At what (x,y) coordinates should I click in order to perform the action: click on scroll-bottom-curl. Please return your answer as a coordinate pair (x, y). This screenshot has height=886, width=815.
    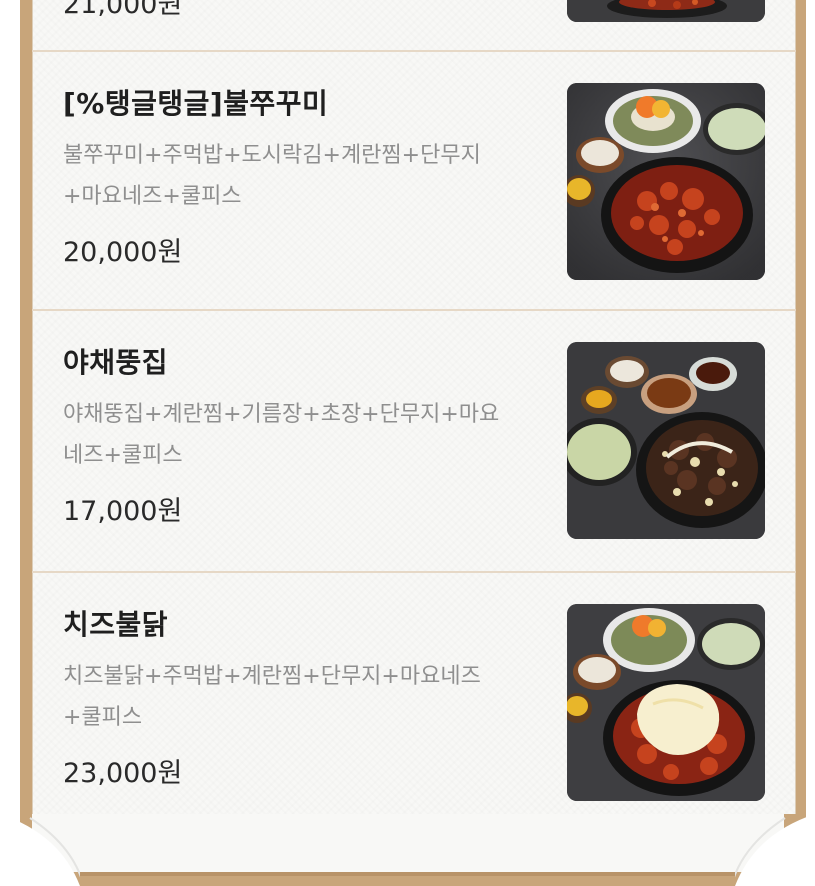
    Looking at the image, I should click on (407, 850).